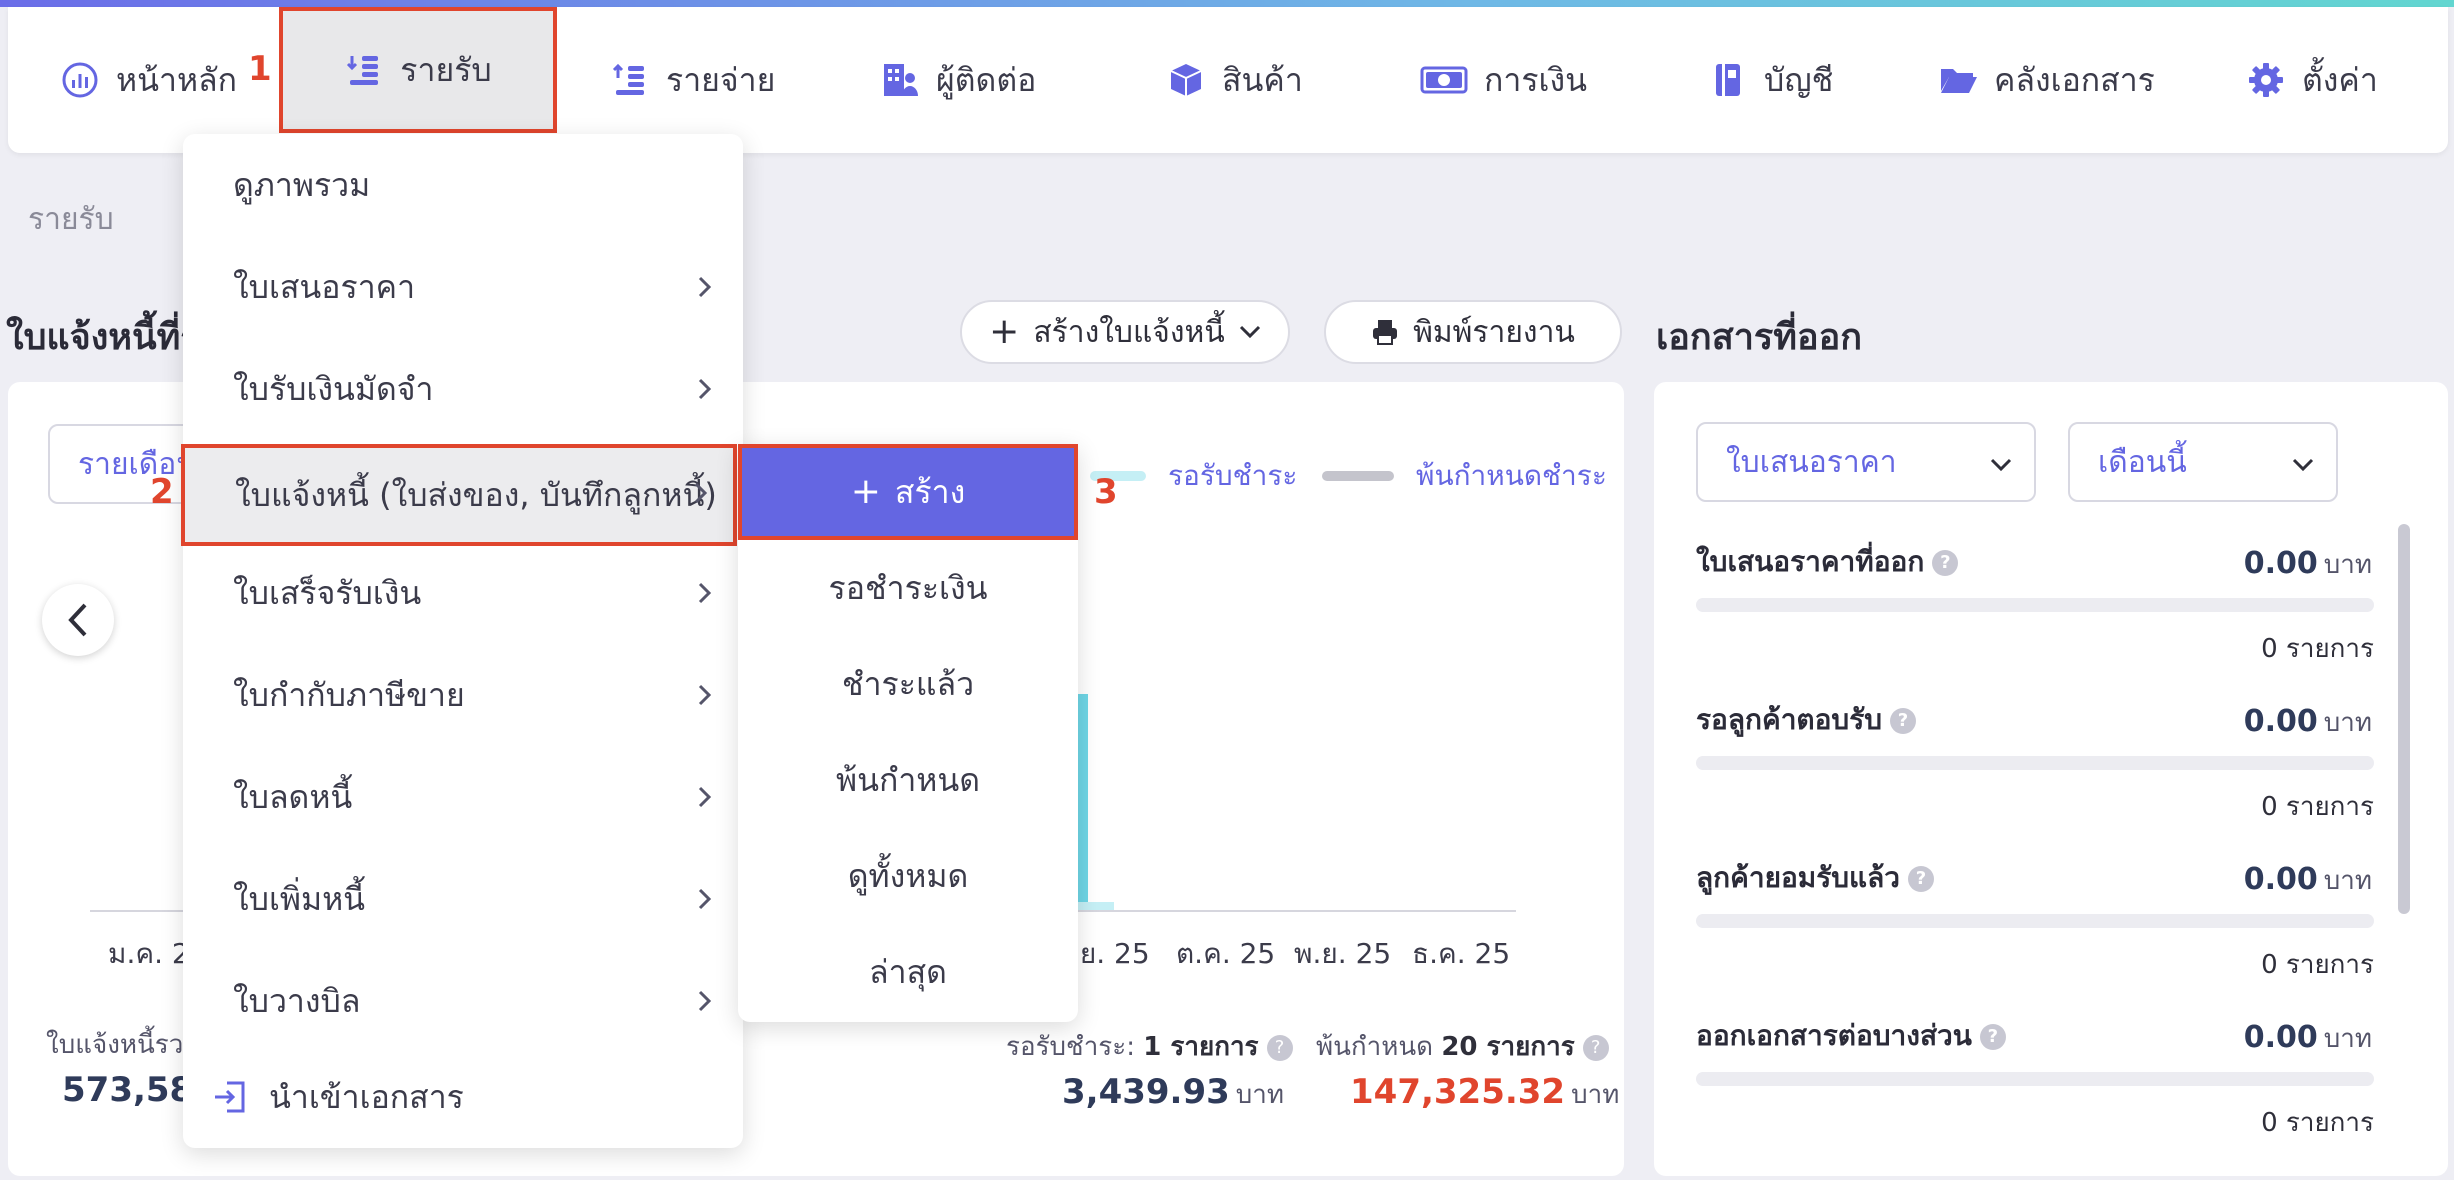 This screenshot has height=1180, width=2454. I want to click on previous-period-button, so click(78, 620).